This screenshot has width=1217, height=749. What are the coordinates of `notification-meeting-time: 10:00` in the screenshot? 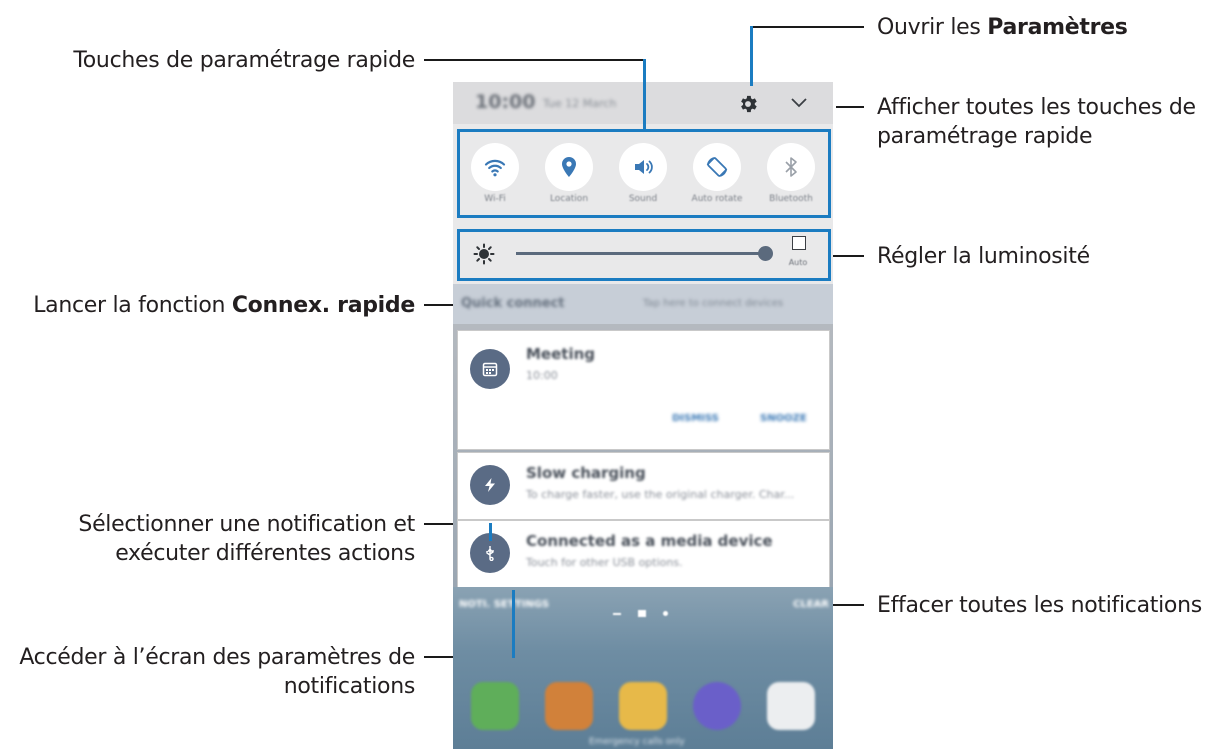 It's located at (542, 375).